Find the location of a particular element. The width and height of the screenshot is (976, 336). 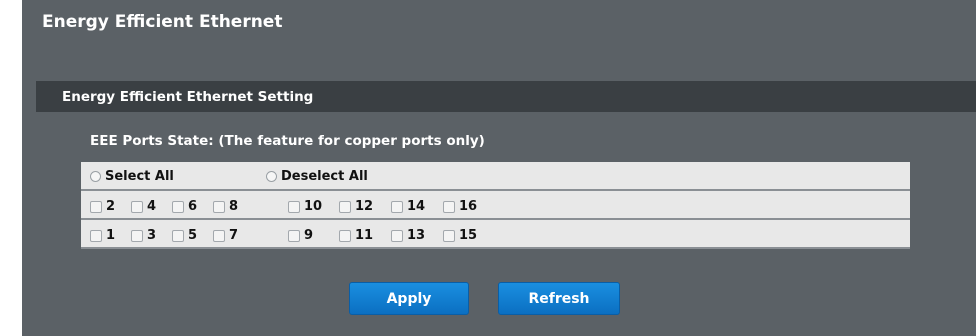

port-8-checkbox: 8 is located at coordinates (225, 206).